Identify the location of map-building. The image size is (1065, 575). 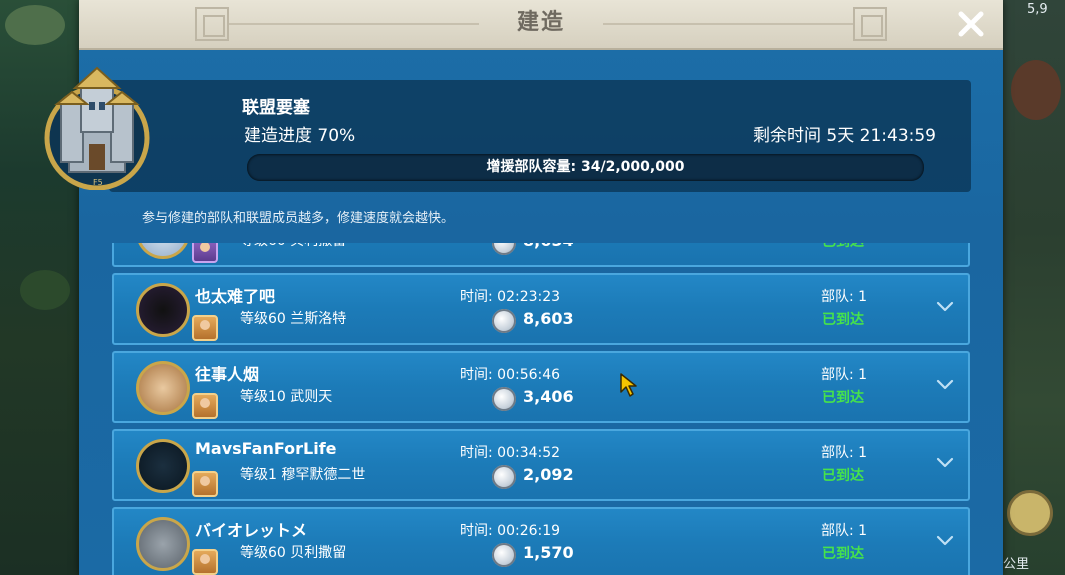
(1036, 90).